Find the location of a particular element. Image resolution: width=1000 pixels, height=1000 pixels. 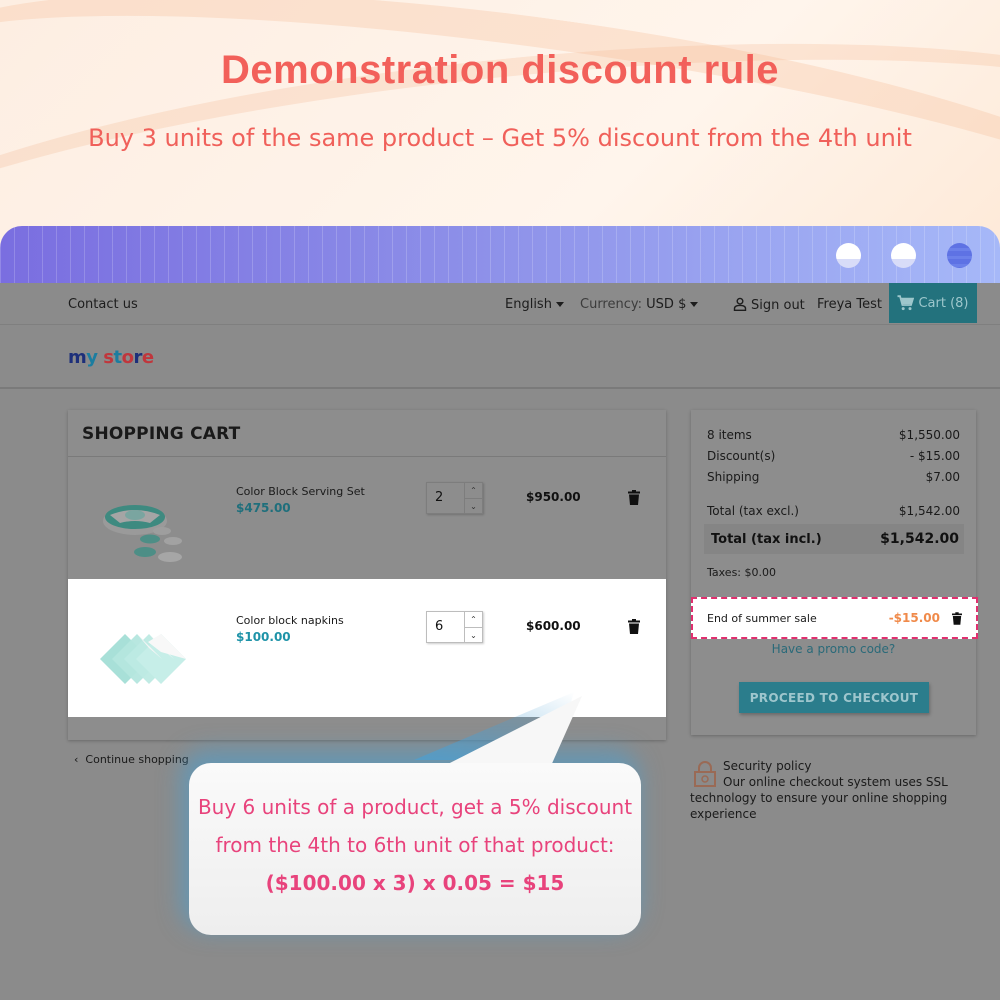

quantity-stepper: 6 ⌃ ⌄ is located at coordinates (454, 627).